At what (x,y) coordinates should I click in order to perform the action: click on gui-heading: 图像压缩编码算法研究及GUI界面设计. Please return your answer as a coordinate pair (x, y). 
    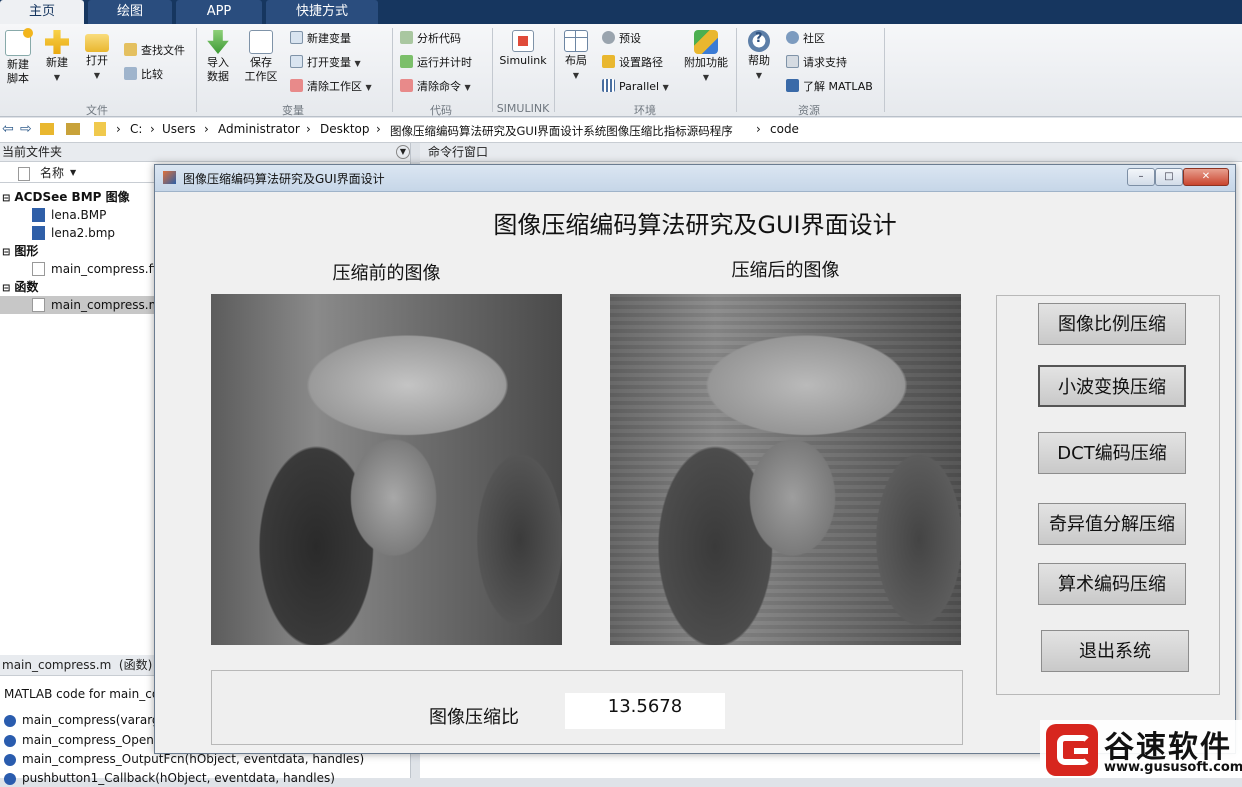
    Looking at the image, I should click on (695, 225).